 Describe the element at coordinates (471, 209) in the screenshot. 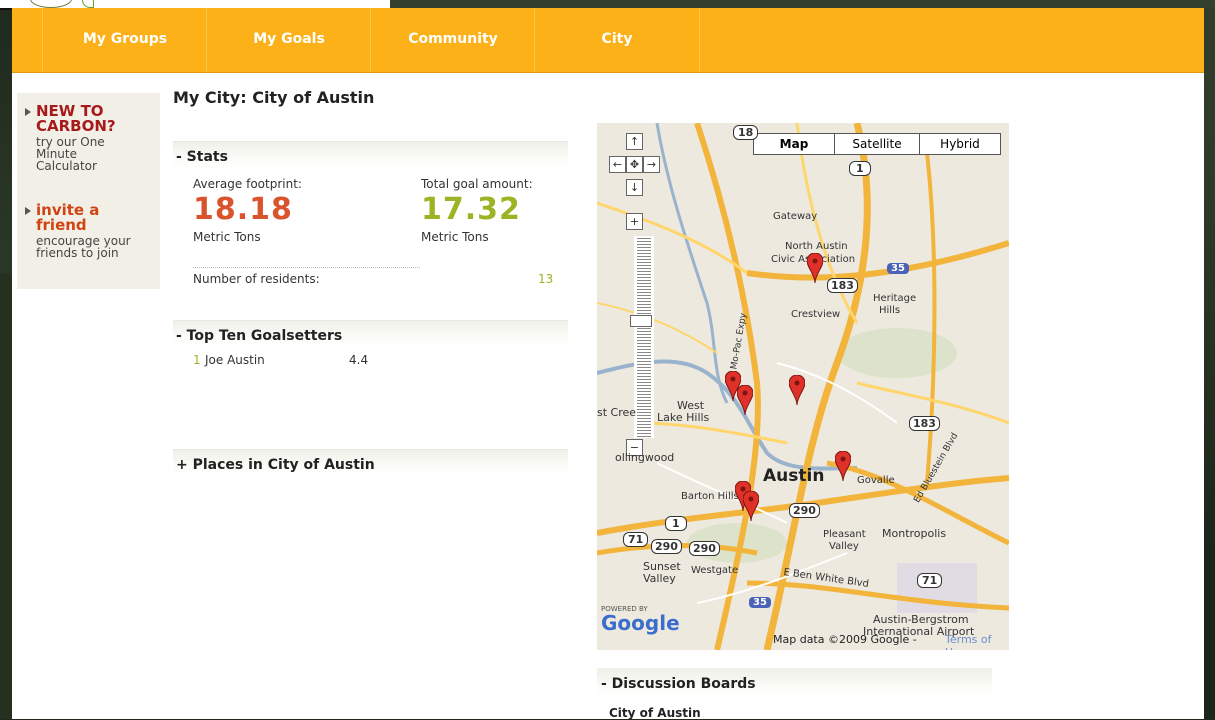

I see `total-goal-value: 17.32` at that location.